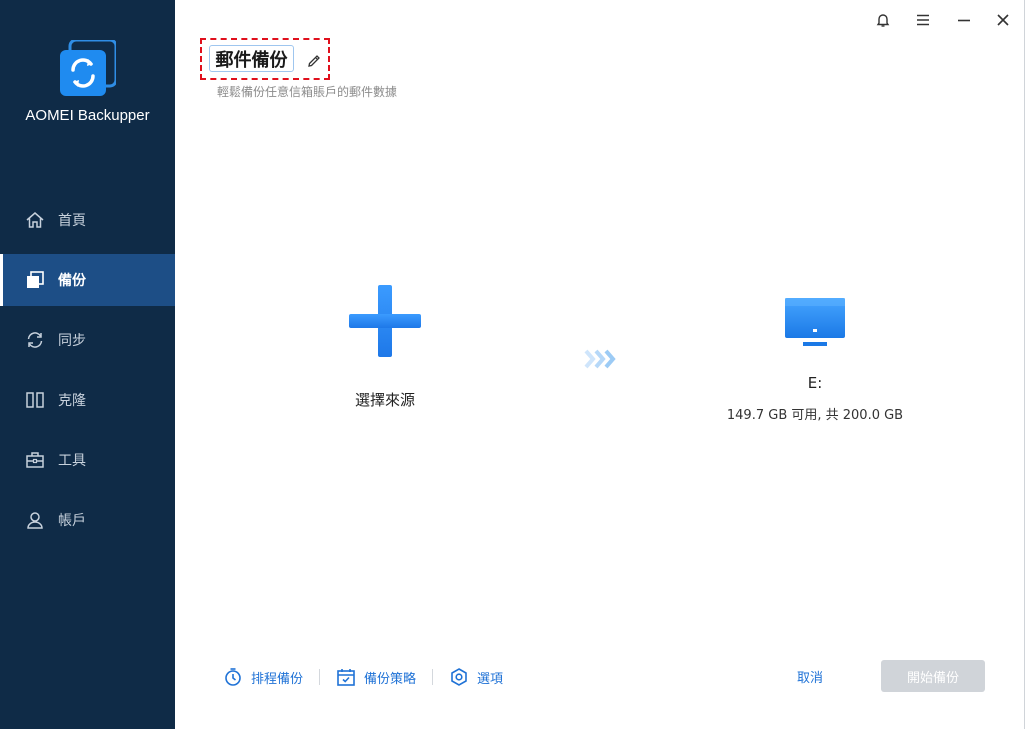  I want to click on schedule-backup-button: 排程備份, so click(263, 677).